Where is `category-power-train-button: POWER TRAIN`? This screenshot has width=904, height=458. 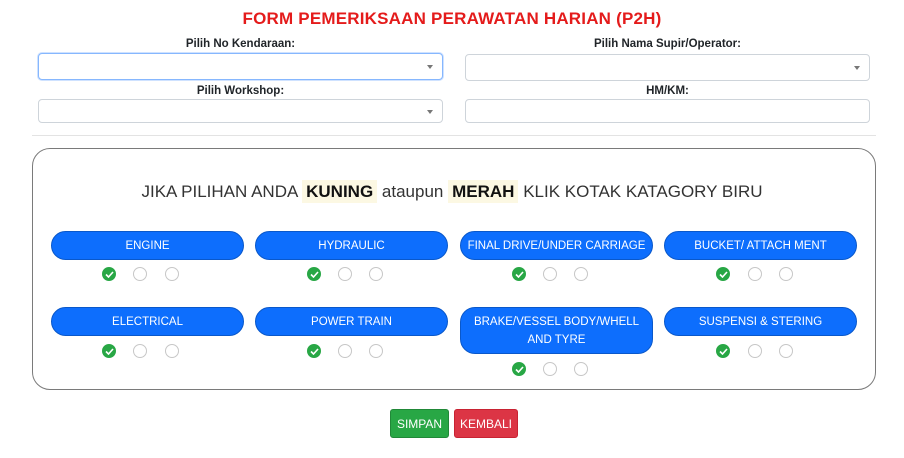
category-power-train-button: POWER TRAIN is located at coordinates (351, 321).